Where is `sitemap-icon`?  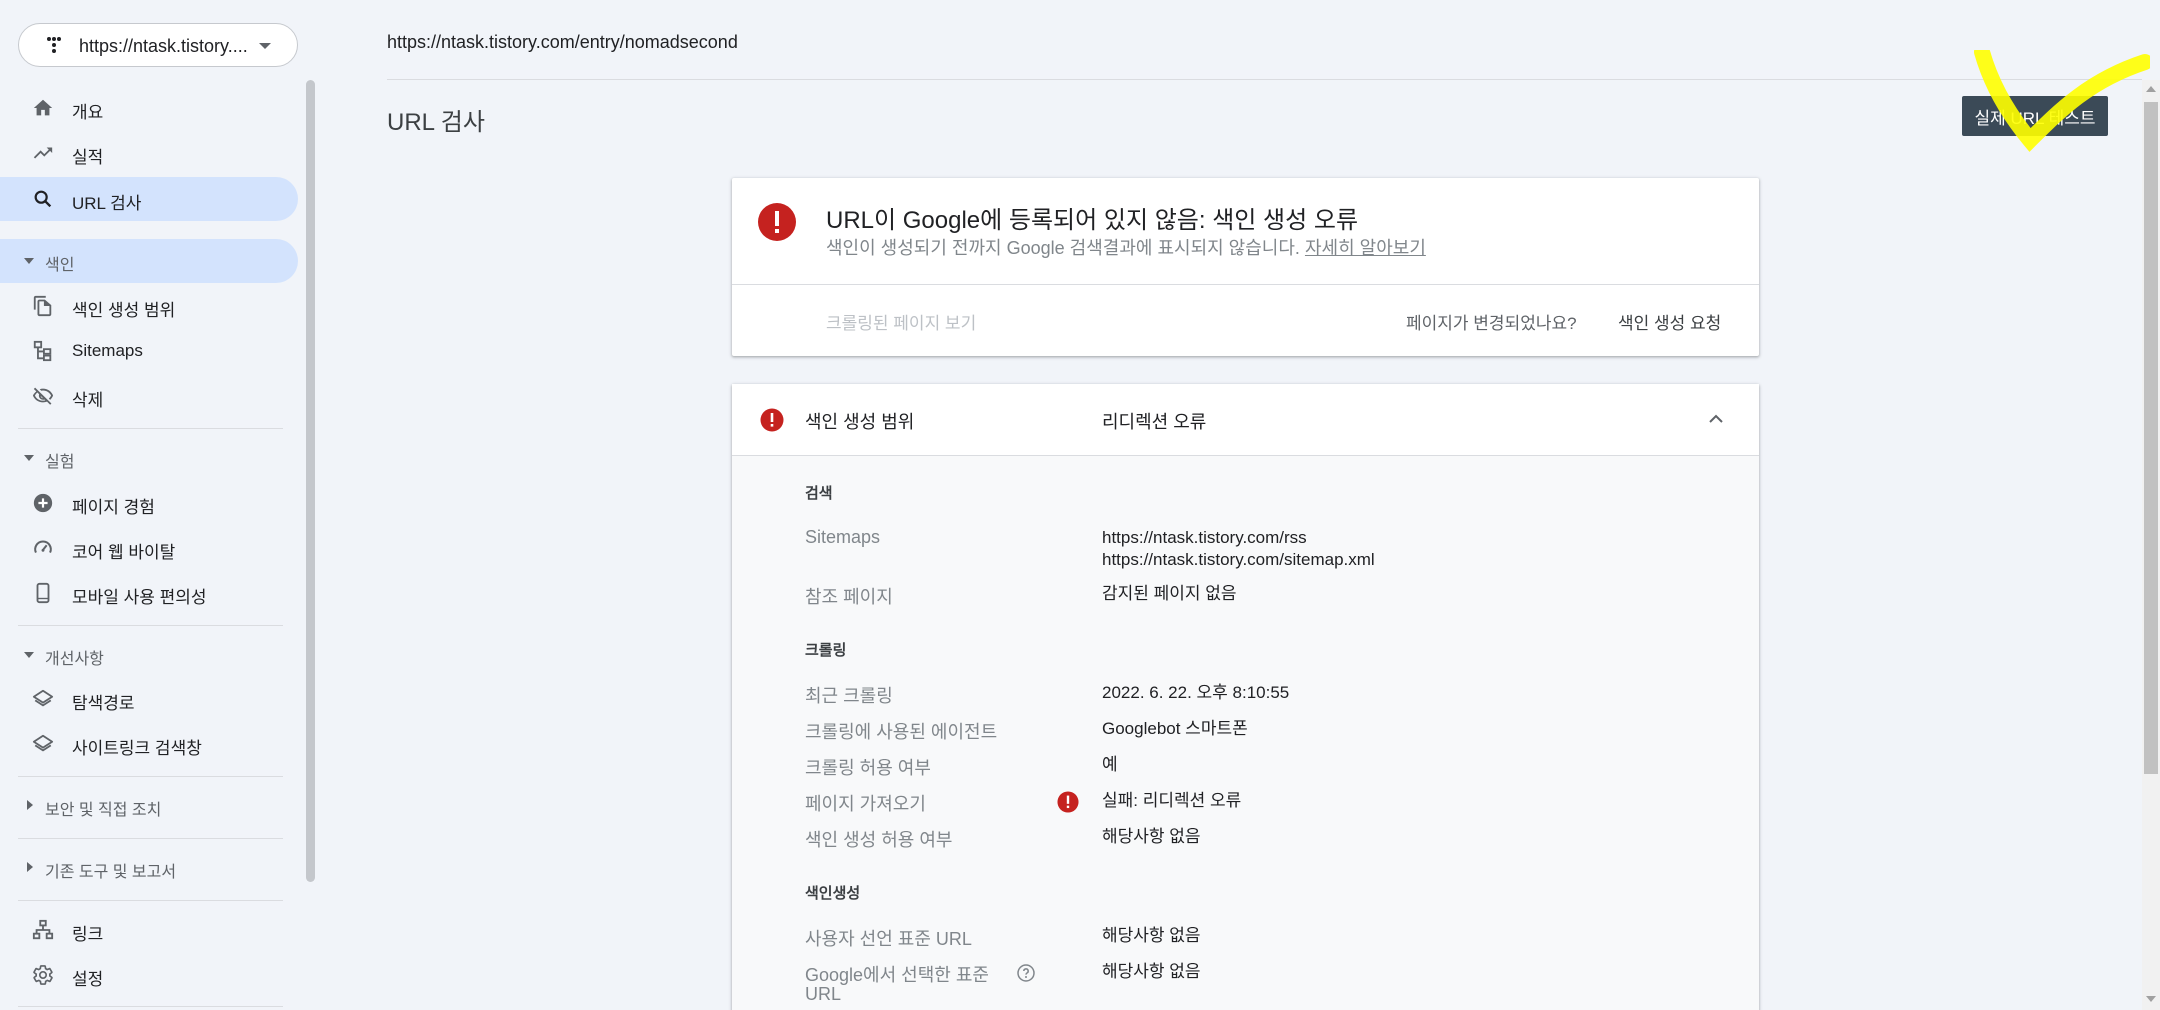
sitemap-icon is located at coordinates (42, 351).